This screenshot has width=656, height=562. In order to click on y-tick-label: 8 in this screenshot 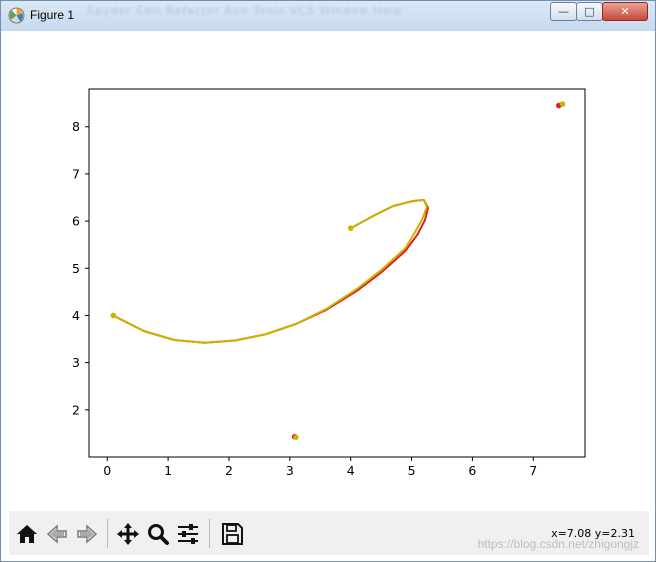, I will do `click(76, 126)`.